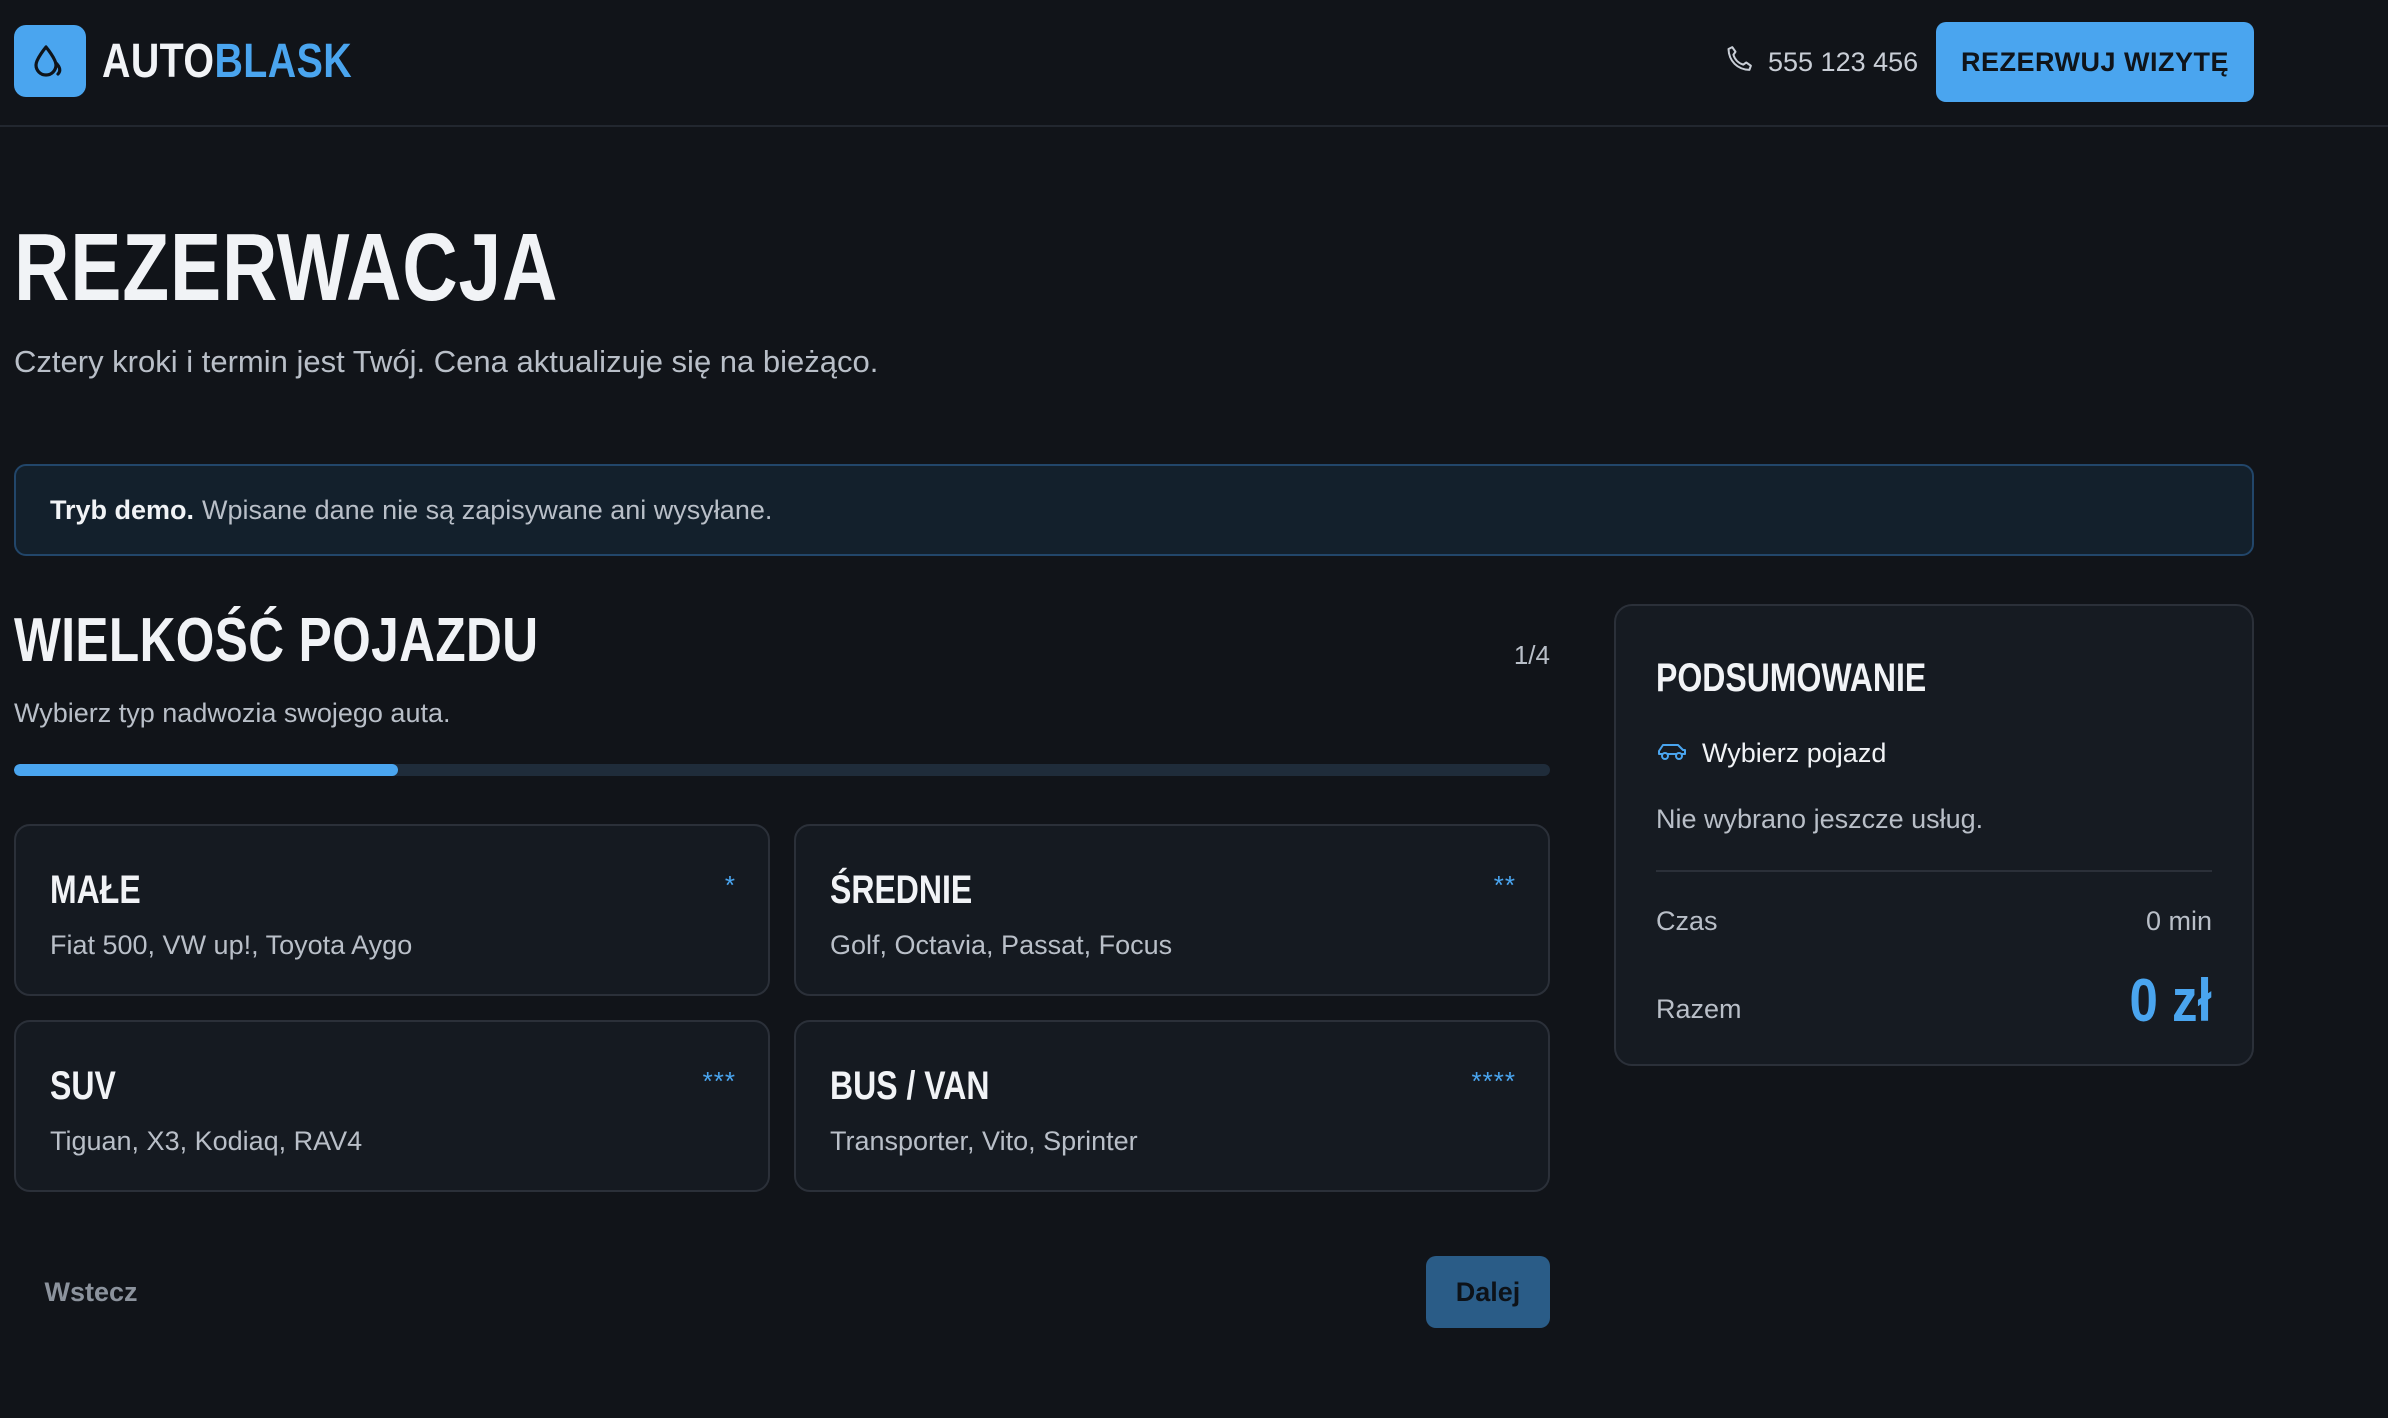 Image resolution: width=2388 pixels, height=1418 pixels. Describe the element at coordinates (1791, 678) in the screenshot. I see `summary-title: PODSUMOWANIE` at that location.